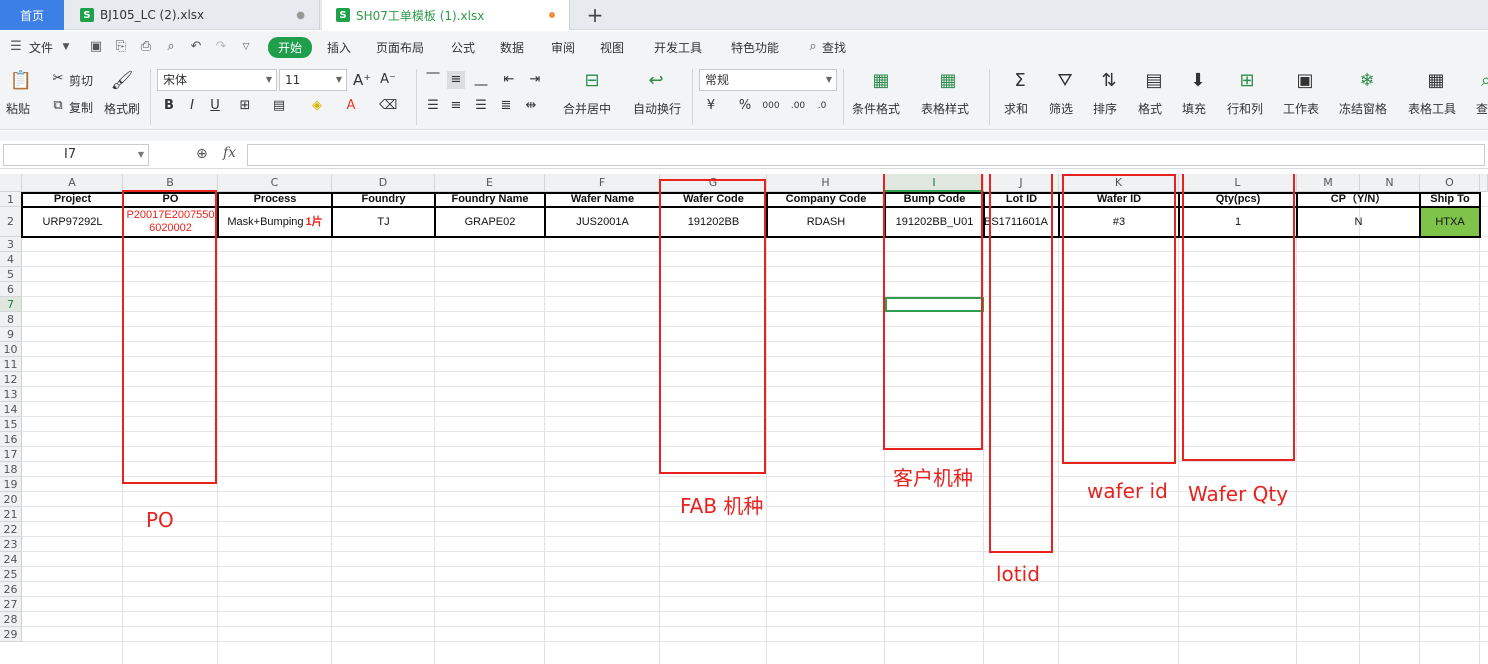  I want to click on row-header-5: 5, so click(11, 274).